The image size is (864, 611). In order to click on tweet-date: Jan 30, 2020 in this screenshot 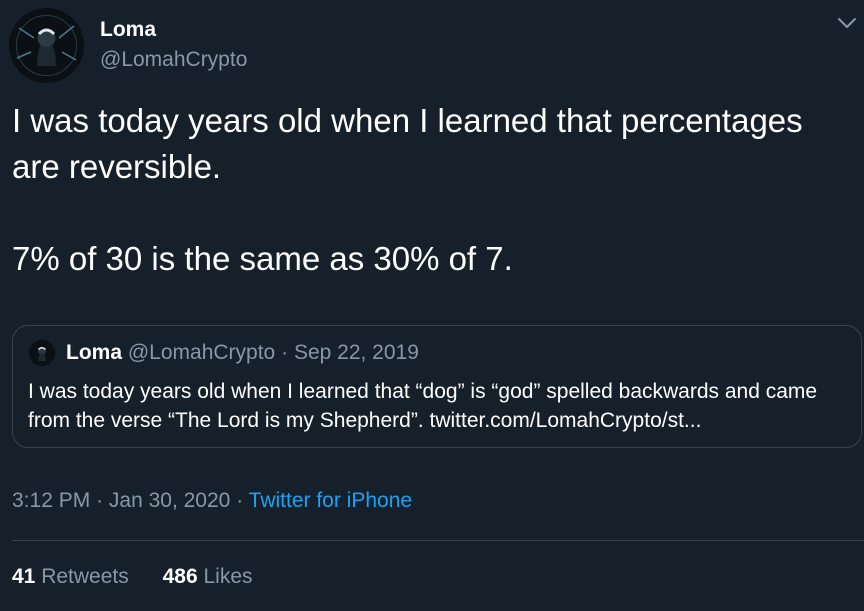, I will do `click(169, 500)`.